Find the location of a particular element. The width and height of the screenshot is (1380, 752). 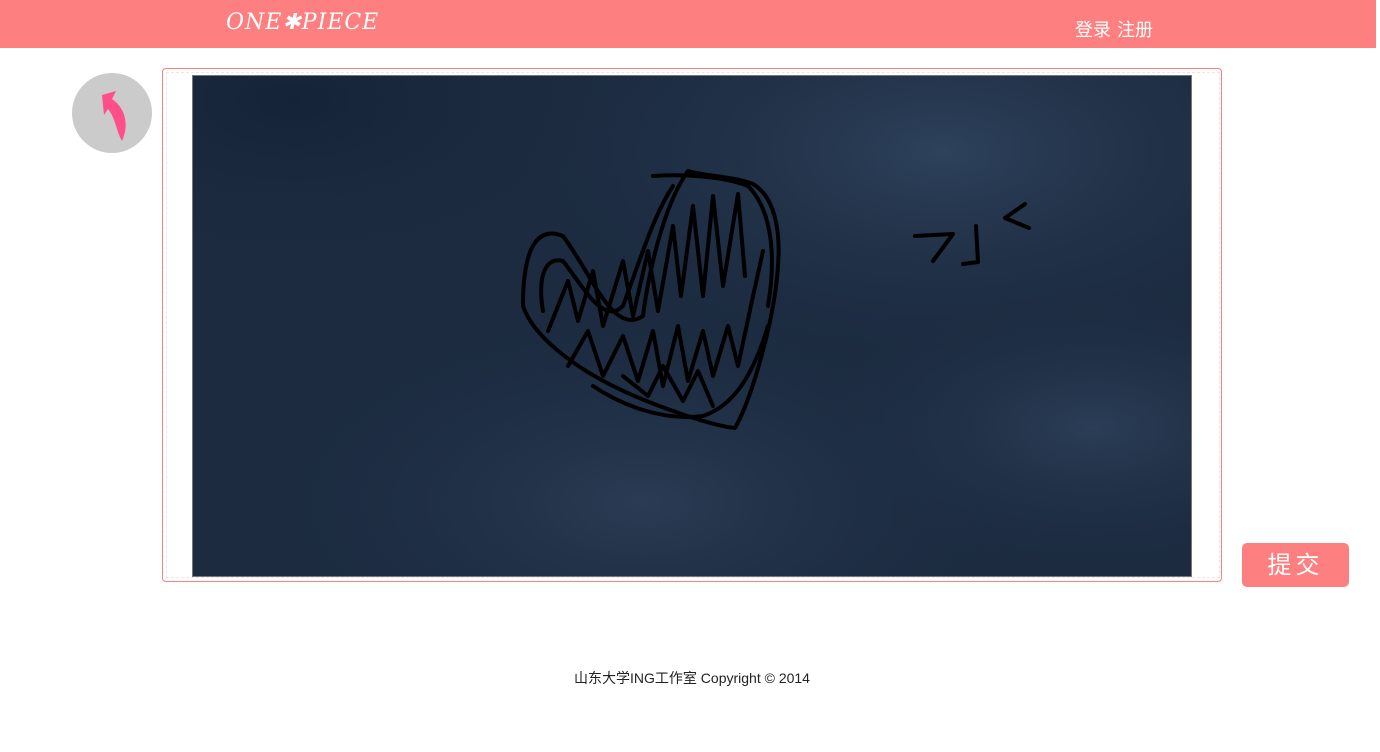

submit-button: 提交 is located at coordinates (1295, 565).